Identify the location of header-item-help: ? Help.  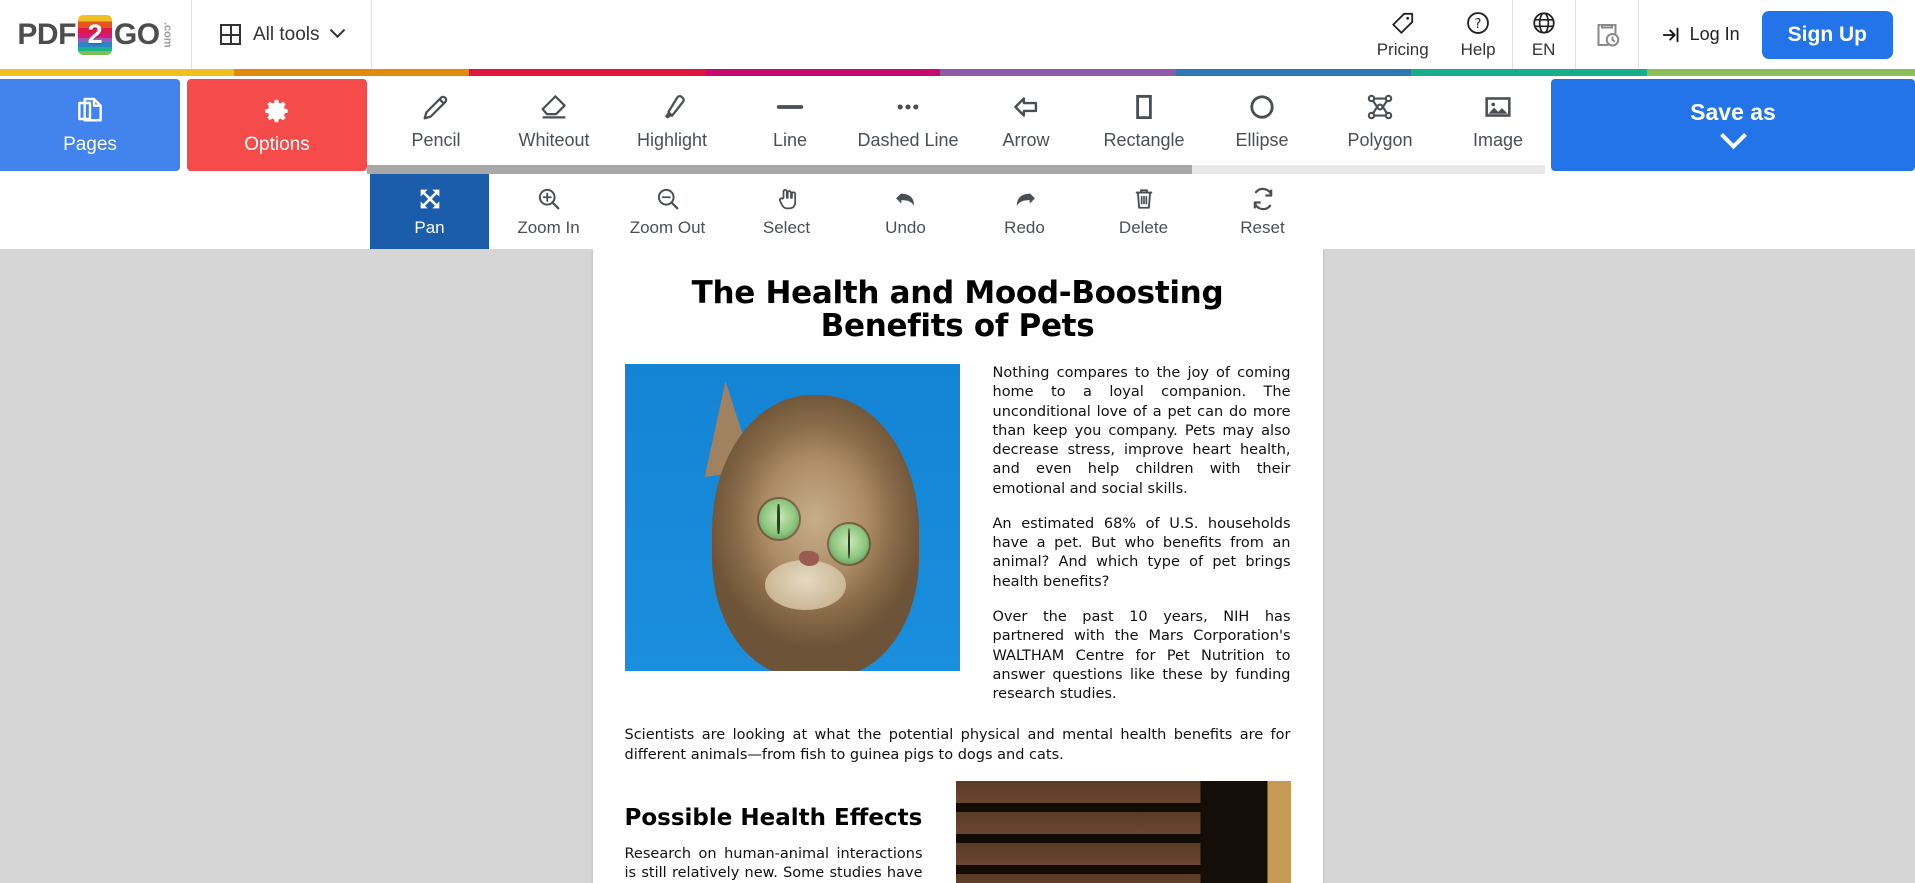
(1478, 34).